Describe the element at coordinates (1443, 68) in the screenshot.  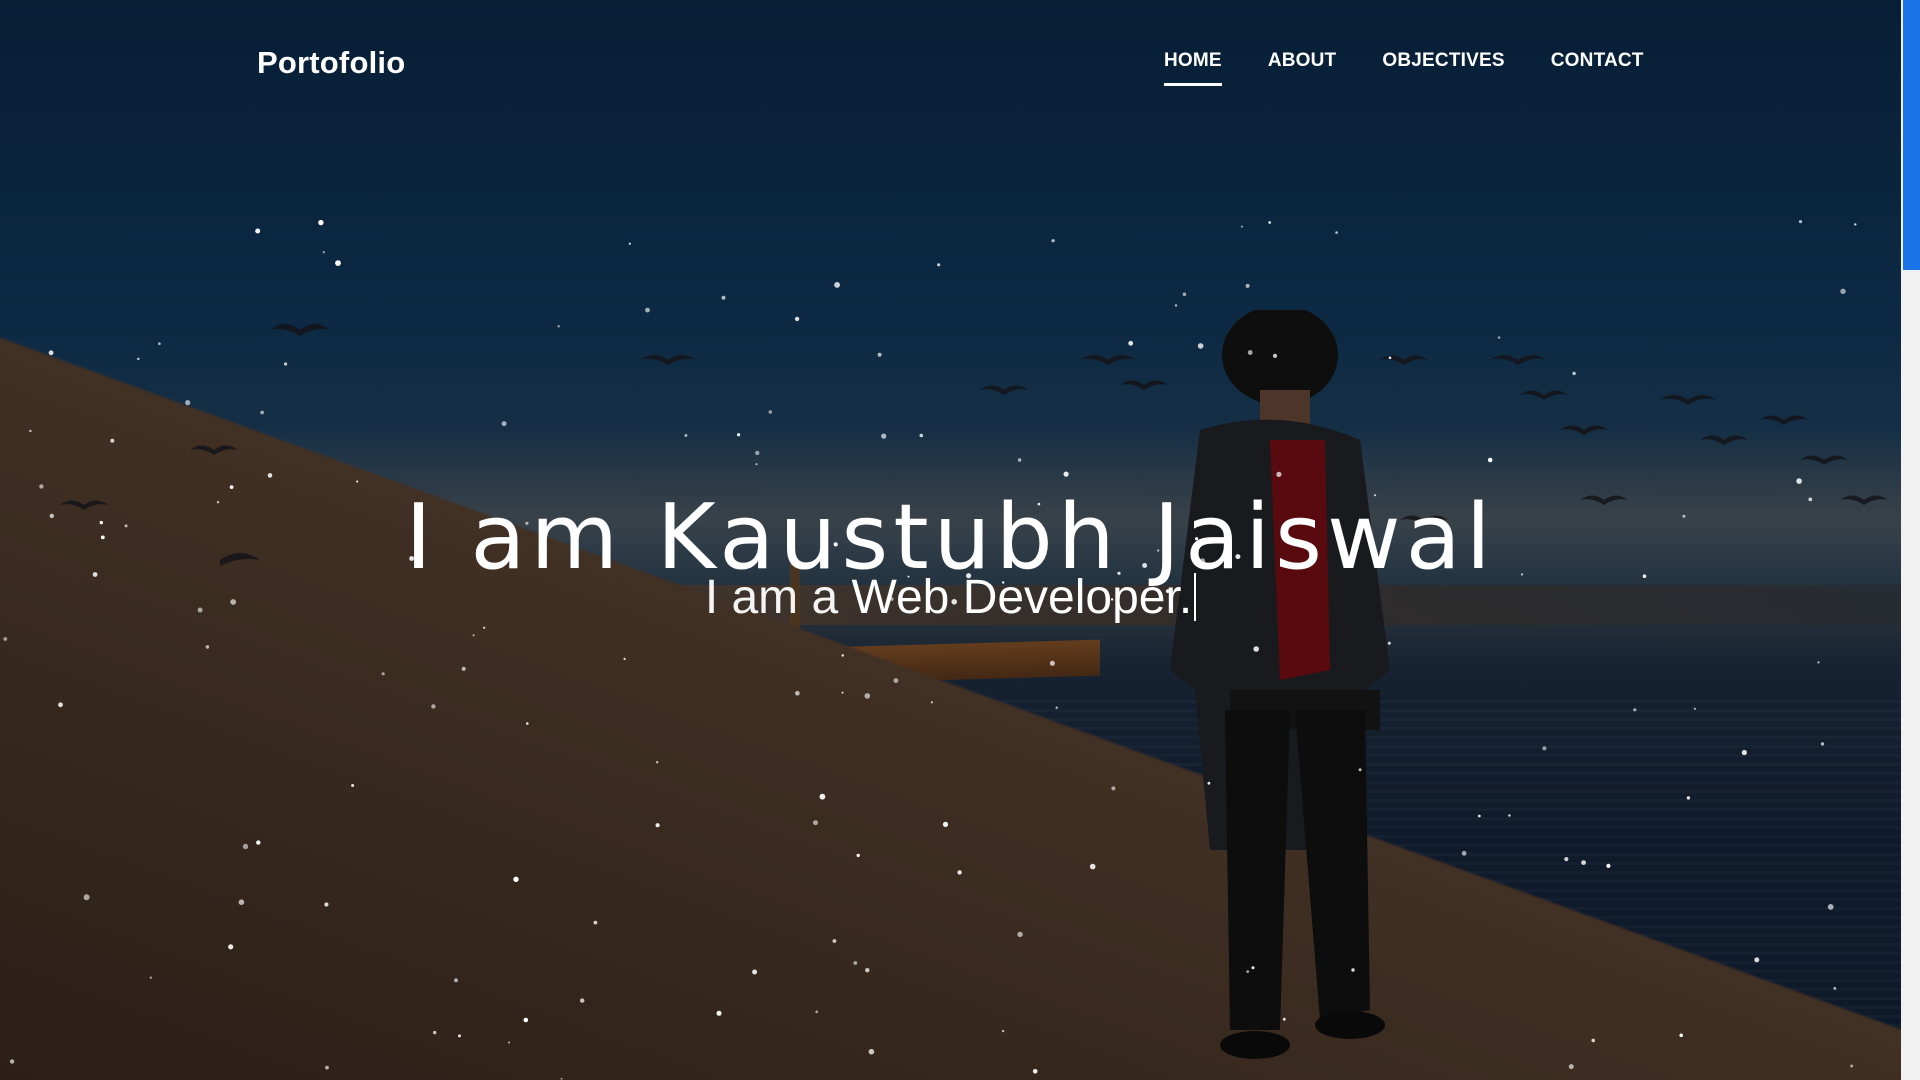
I see `nav-objectives: OBJECTIVES` at that location.